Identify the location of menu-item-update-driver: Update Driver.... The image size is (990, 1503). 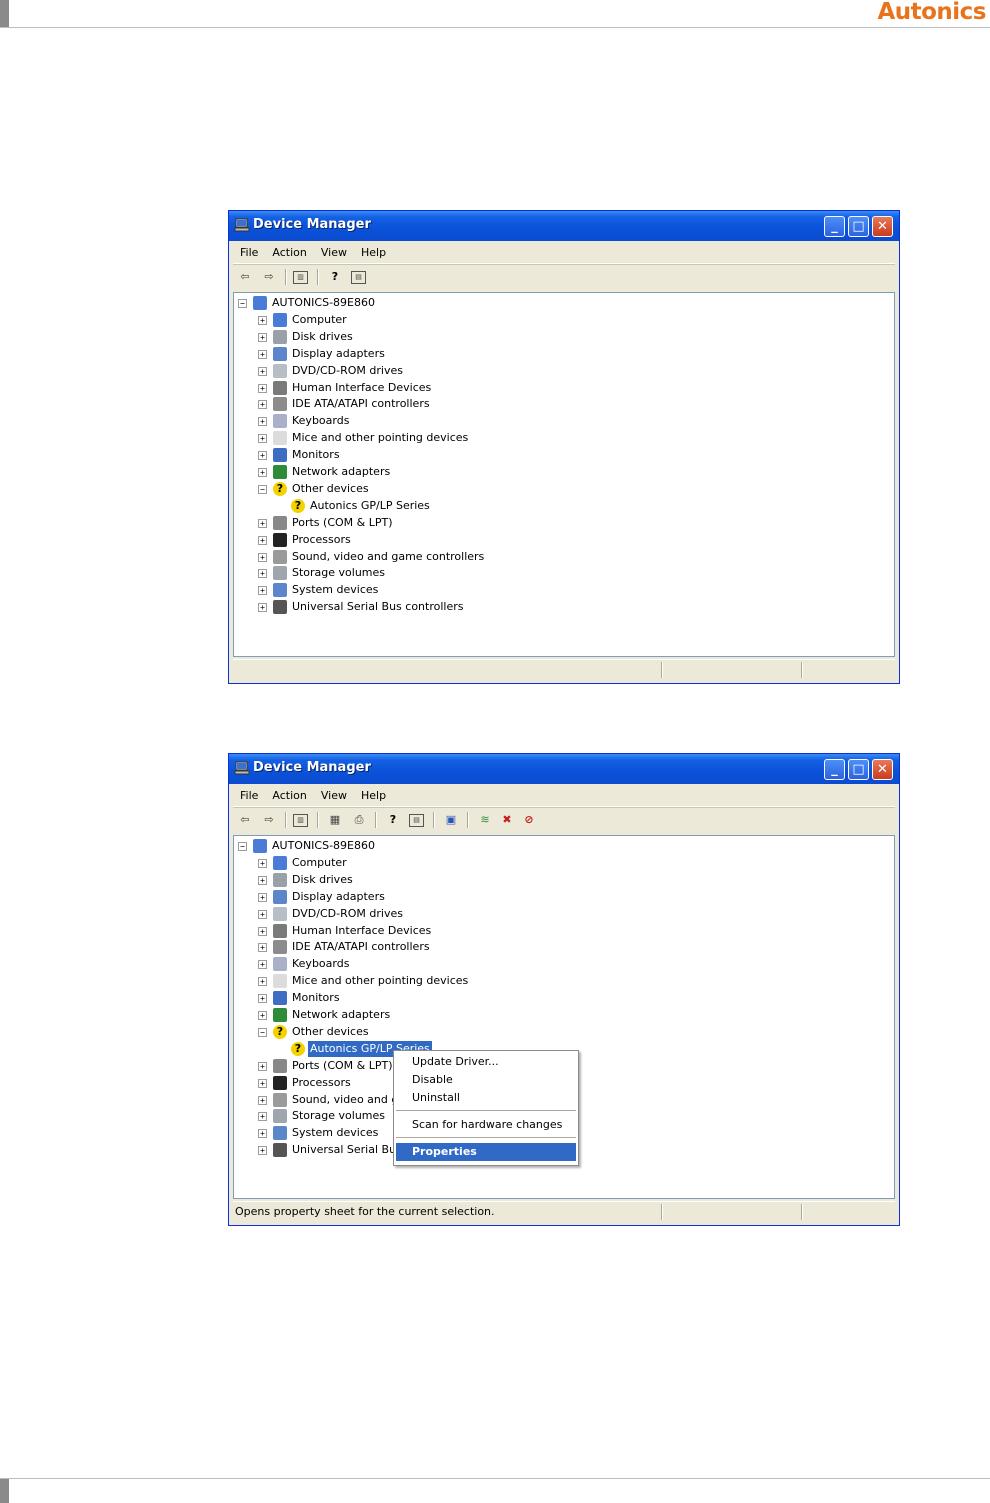
(486, 1062).